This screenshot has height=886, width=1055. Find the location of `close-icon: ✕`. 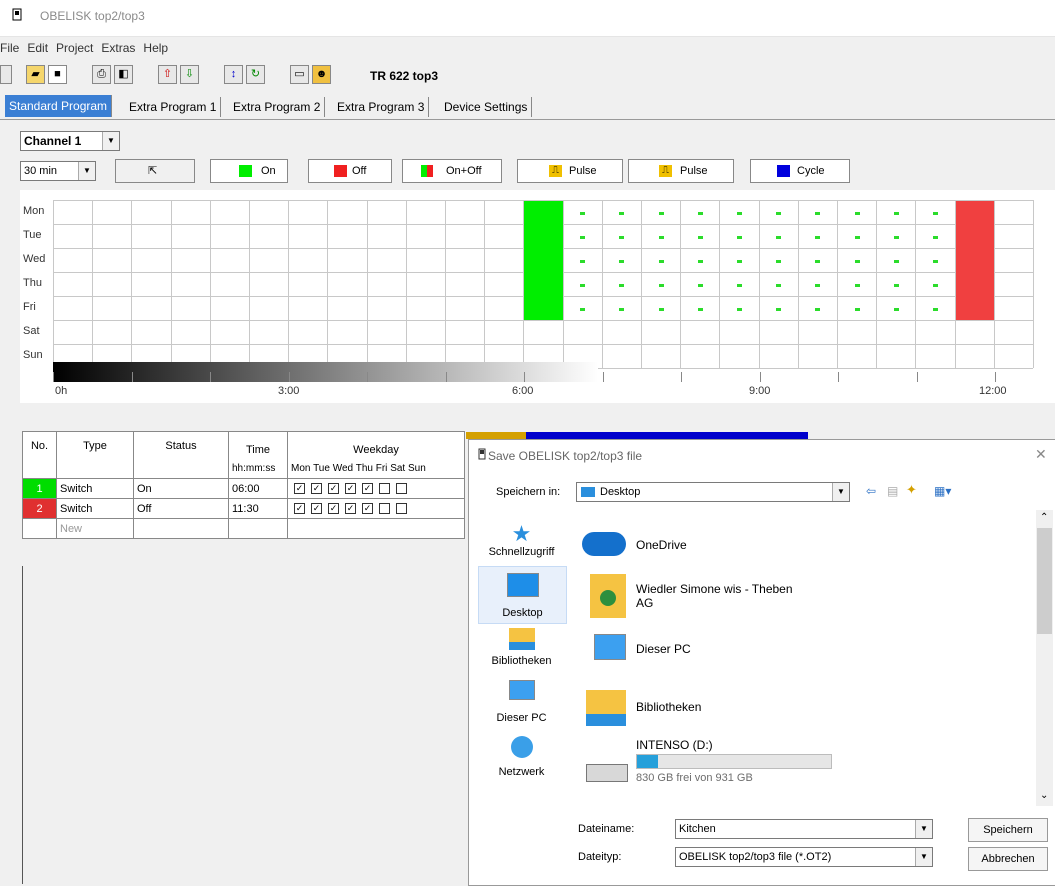

close-icon: ✕ is located at coordinates (1041, 454).